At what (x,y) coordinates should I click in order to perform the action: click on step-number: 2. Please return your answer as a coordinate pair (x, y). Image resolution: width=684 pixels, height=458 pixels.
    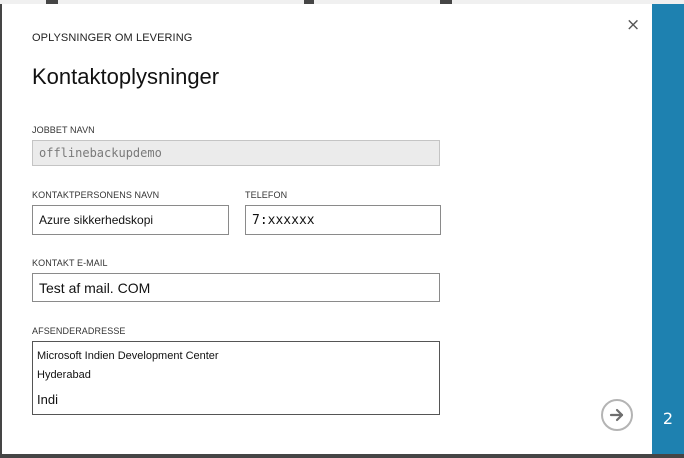
    Looking at the image, I should click on (668, 418).